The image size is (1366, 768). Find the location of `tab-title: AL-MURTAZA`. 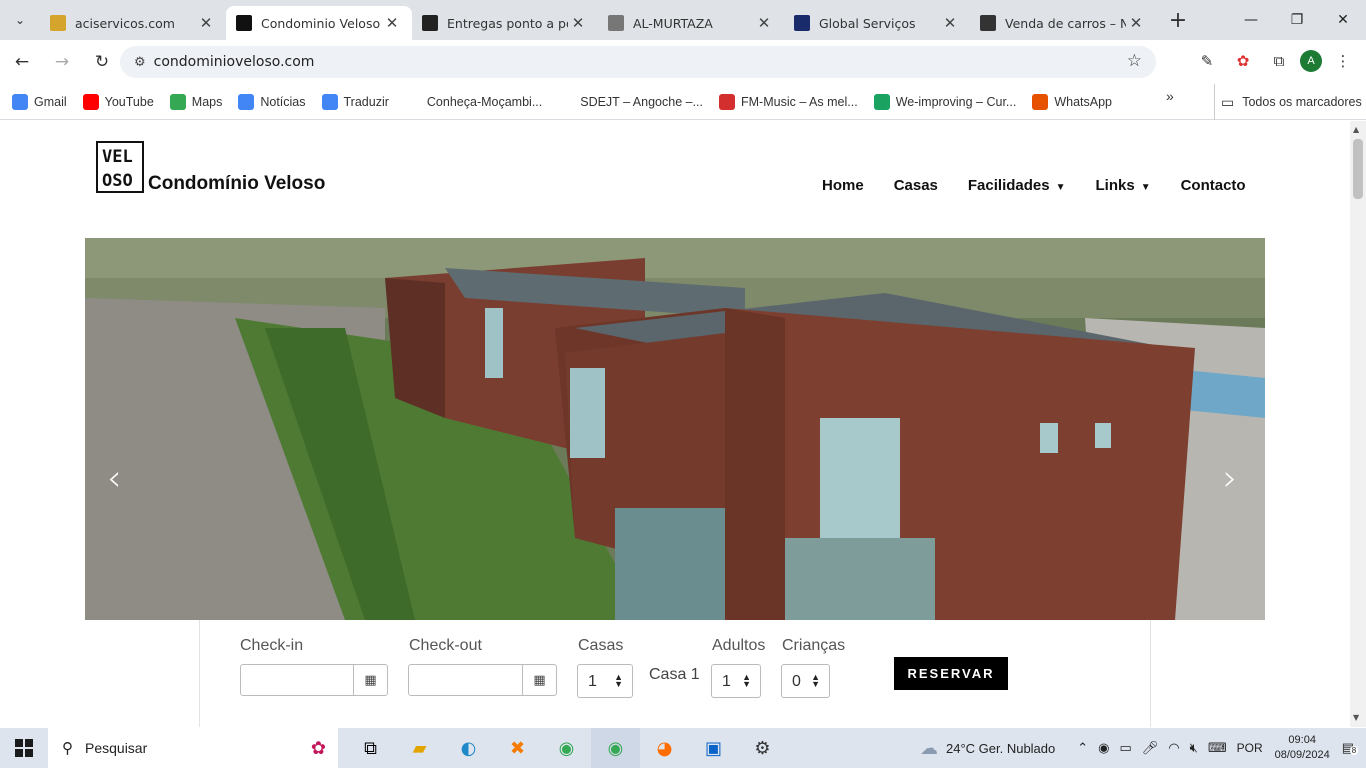

tab-title: AL-MURTAZA is located at coordinates (673, 23).